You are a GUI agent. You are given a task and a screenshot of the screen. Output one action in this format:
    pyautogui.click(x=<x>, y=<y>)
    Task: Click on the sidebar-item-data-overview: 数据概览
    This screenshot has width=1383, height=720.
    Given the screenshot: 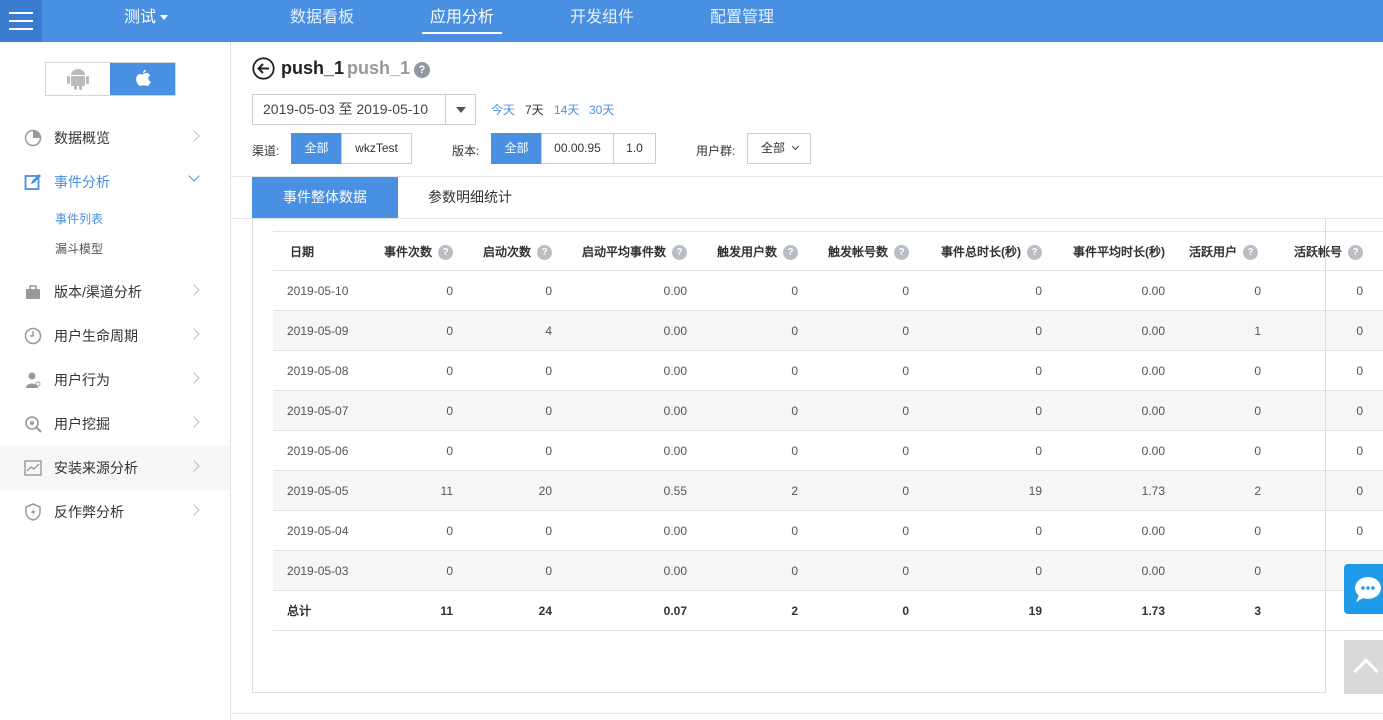 What is the action you would take?
    pyautogui.click(x=115, y=138)
    